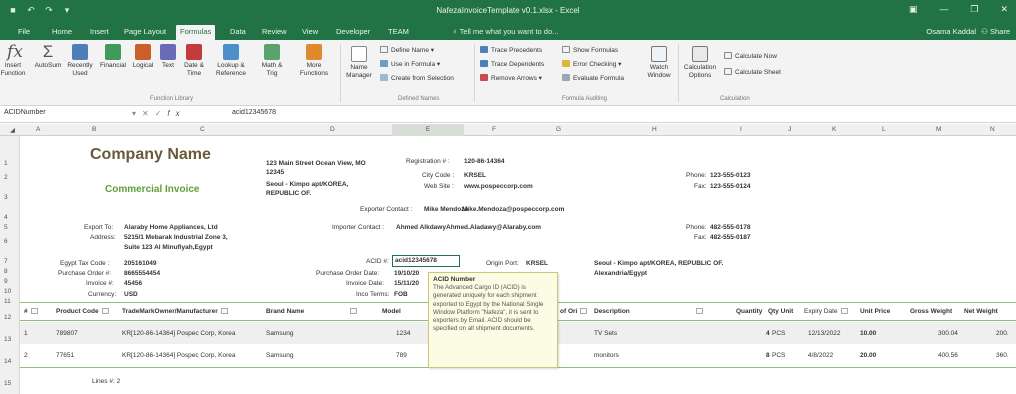 This screenshot has height=394, width=1016. What do you see at coordinates (1002, 333) in the screenshot?
I see `net-weight-cell: 200.` at bounding box center [1002, 333].